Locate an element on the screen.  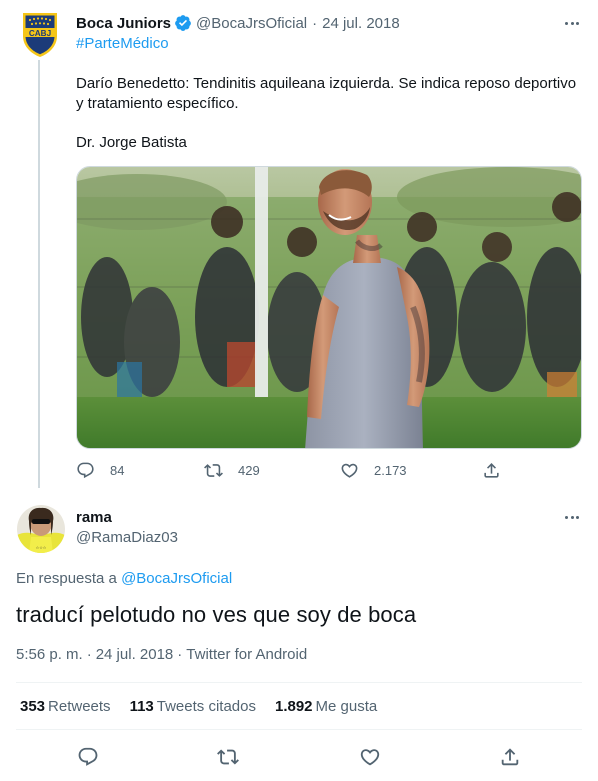
verified-badge-icon is located at coordinates (183, 23).